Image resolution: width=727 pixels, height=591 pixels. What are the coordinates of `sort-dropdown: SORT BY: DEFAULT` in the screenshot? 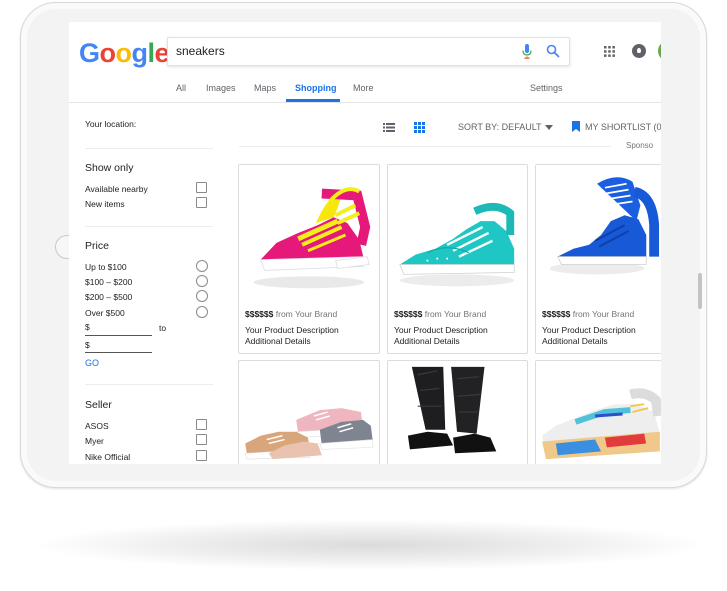 It's located at (500, 127).